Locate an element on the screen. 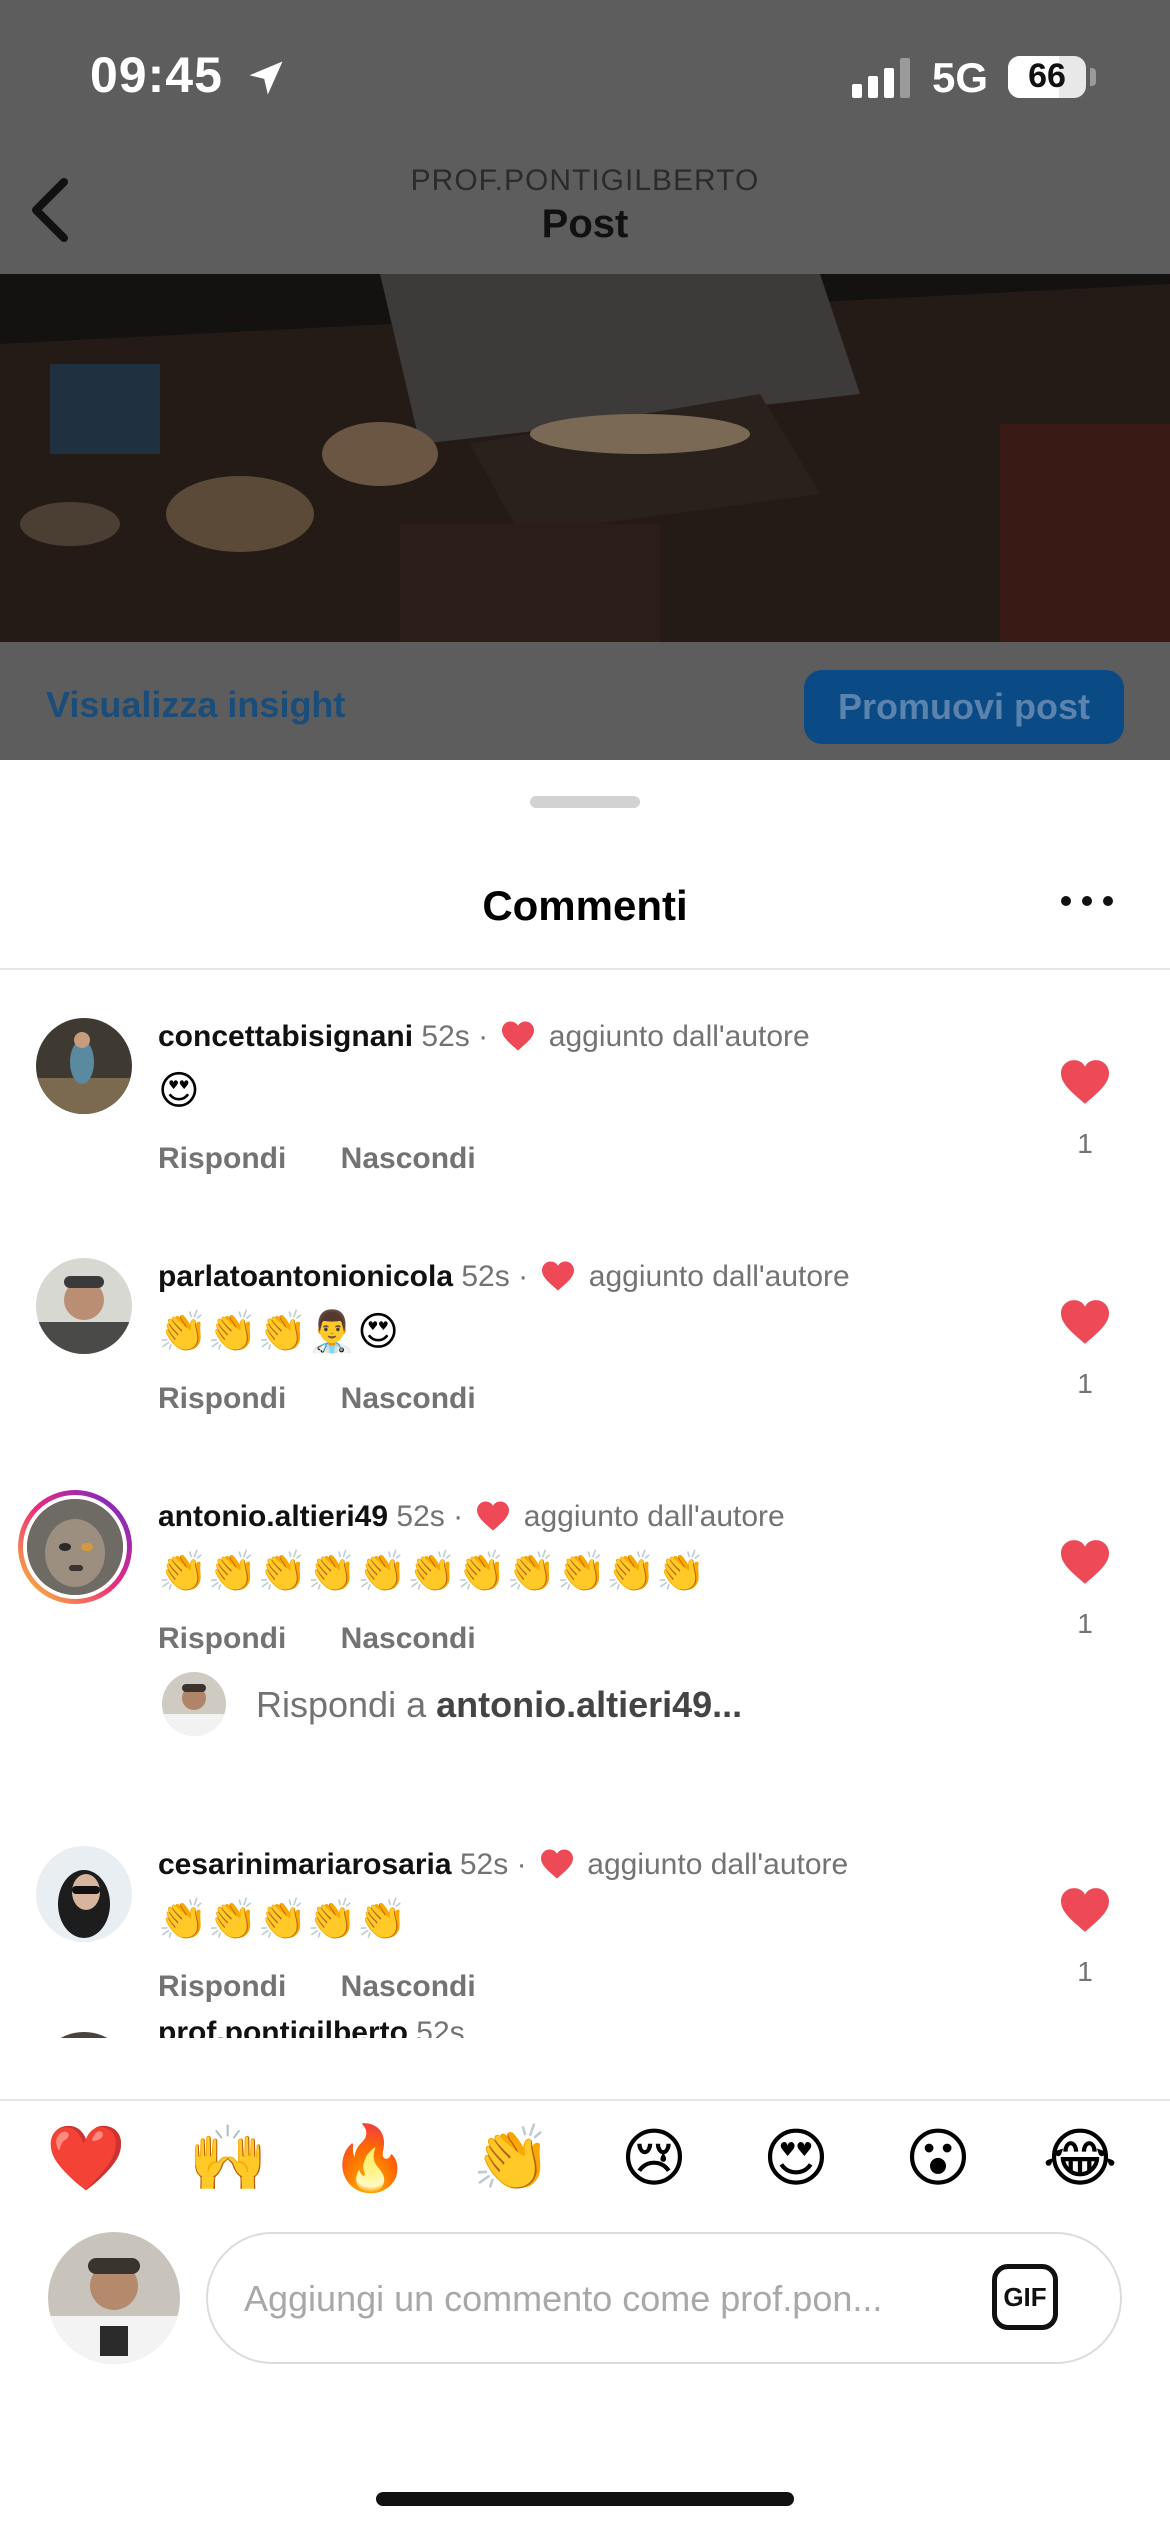  view-insights-link: Visualizza insight is located at coordinates (195, 705).